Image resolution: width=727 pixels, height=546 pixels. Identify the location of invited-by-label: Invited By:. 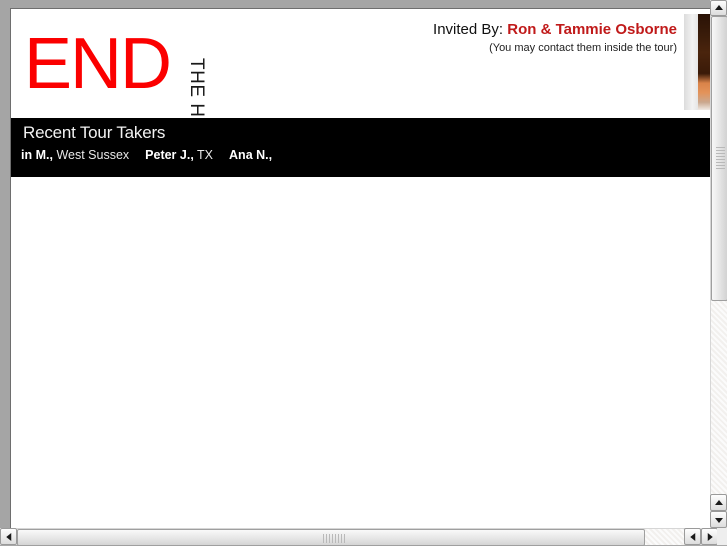
(468, 29).